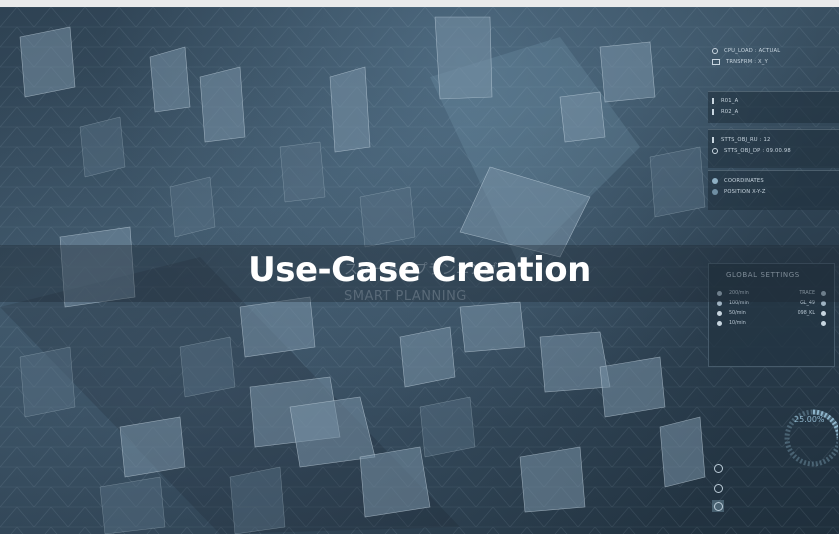  I want to click on hud-r02: R02_A, so click(730, 111).